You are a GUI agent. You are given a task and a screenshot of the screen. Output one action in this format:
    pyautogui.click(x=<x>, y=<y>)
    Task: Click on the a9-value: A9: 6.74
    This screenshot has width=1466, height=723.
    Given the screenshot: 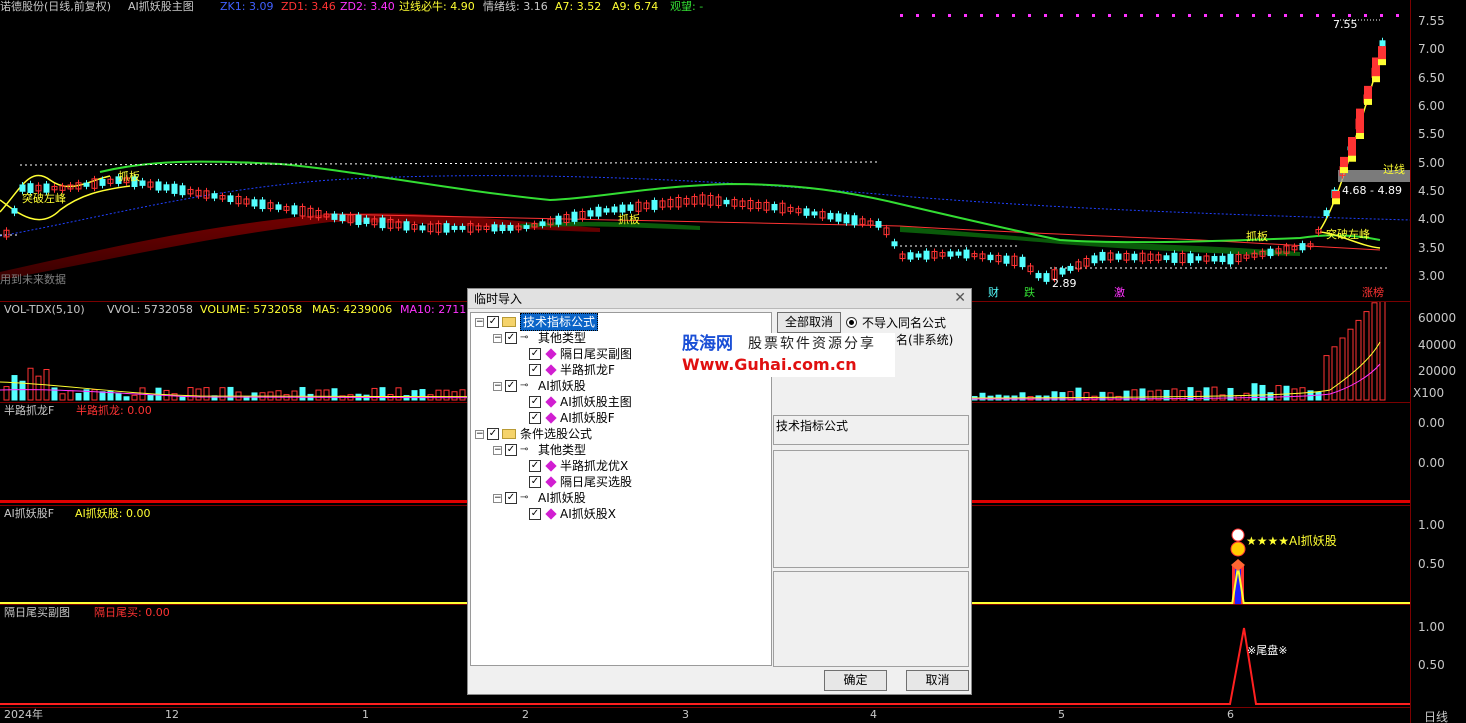 What is the action you would take?
    pyautogui.click(x=635, y=6)
    